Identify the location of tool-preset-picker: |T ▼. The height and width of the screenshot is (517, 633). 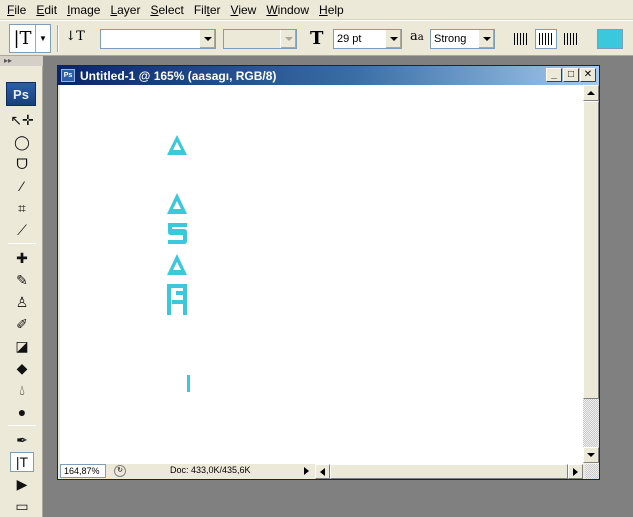
(30, 38).